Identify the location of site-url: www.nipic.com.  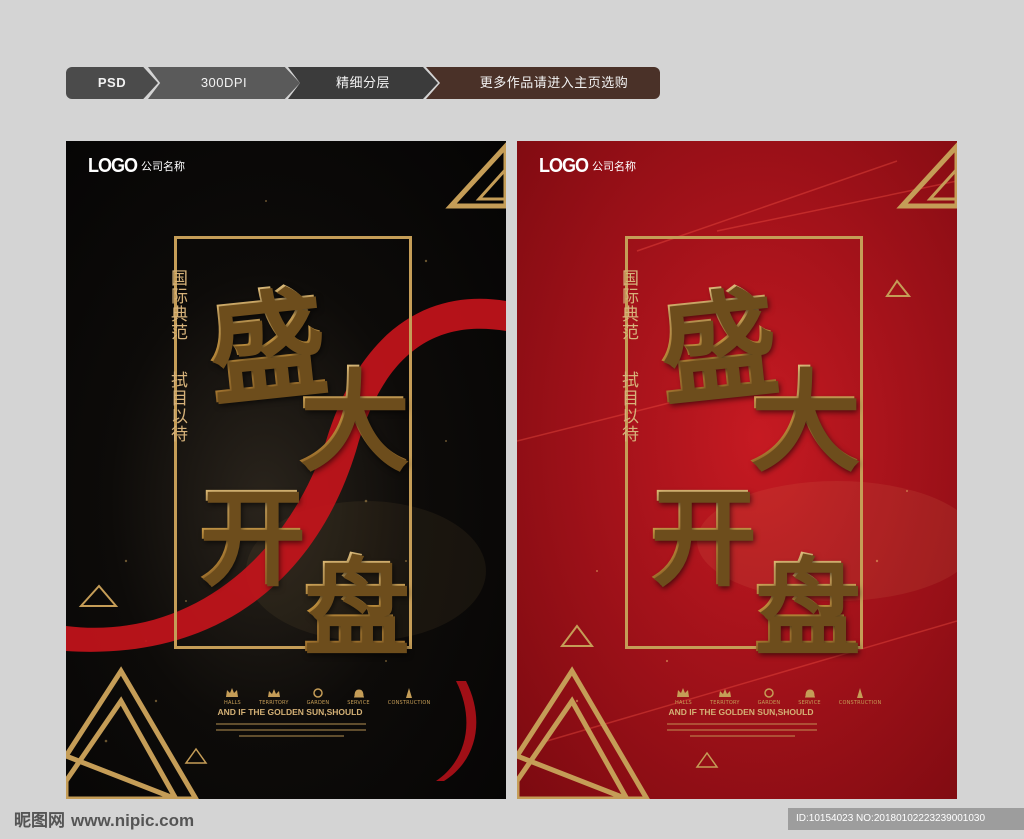
(132, 821).